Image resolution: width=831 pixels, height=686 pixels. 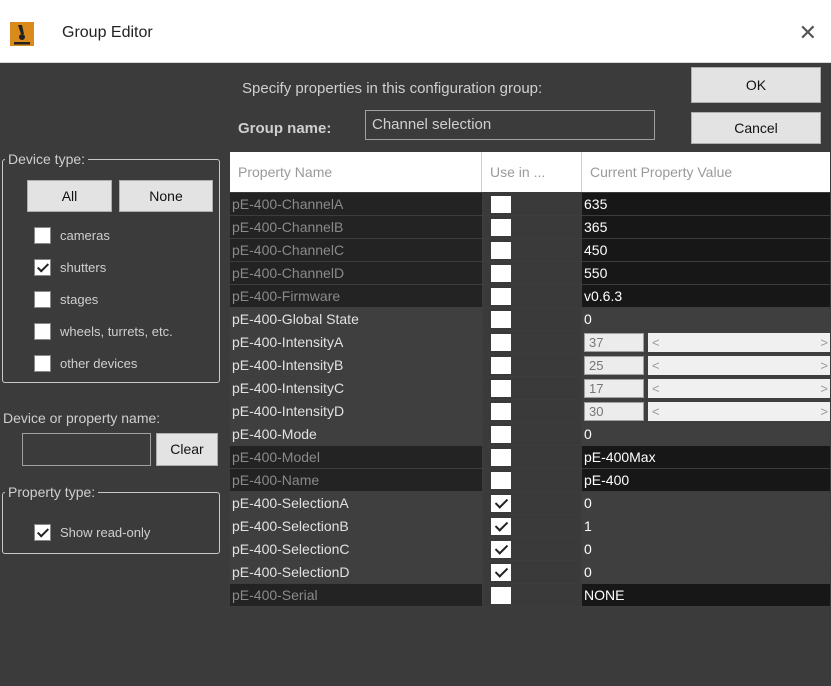 I want to click on search-input, so click(x=86, y=449).